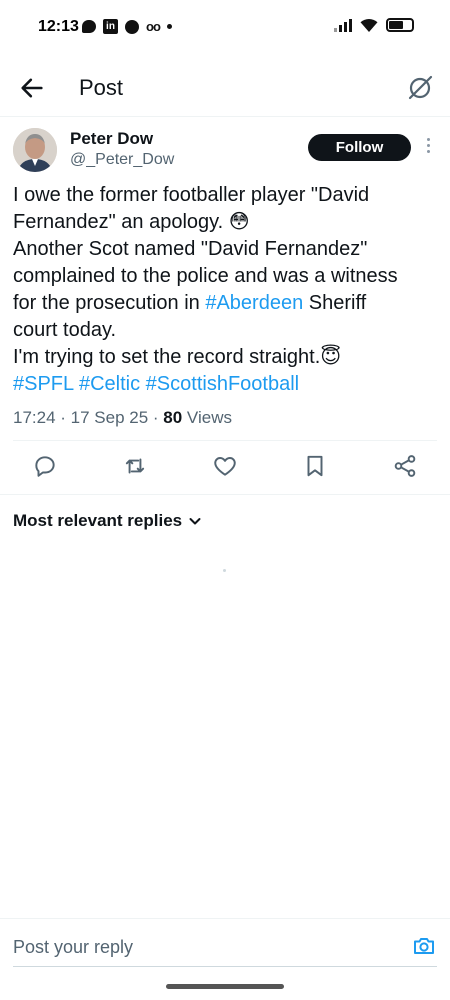  I want to click on bookmark-button, so click(315, 466).